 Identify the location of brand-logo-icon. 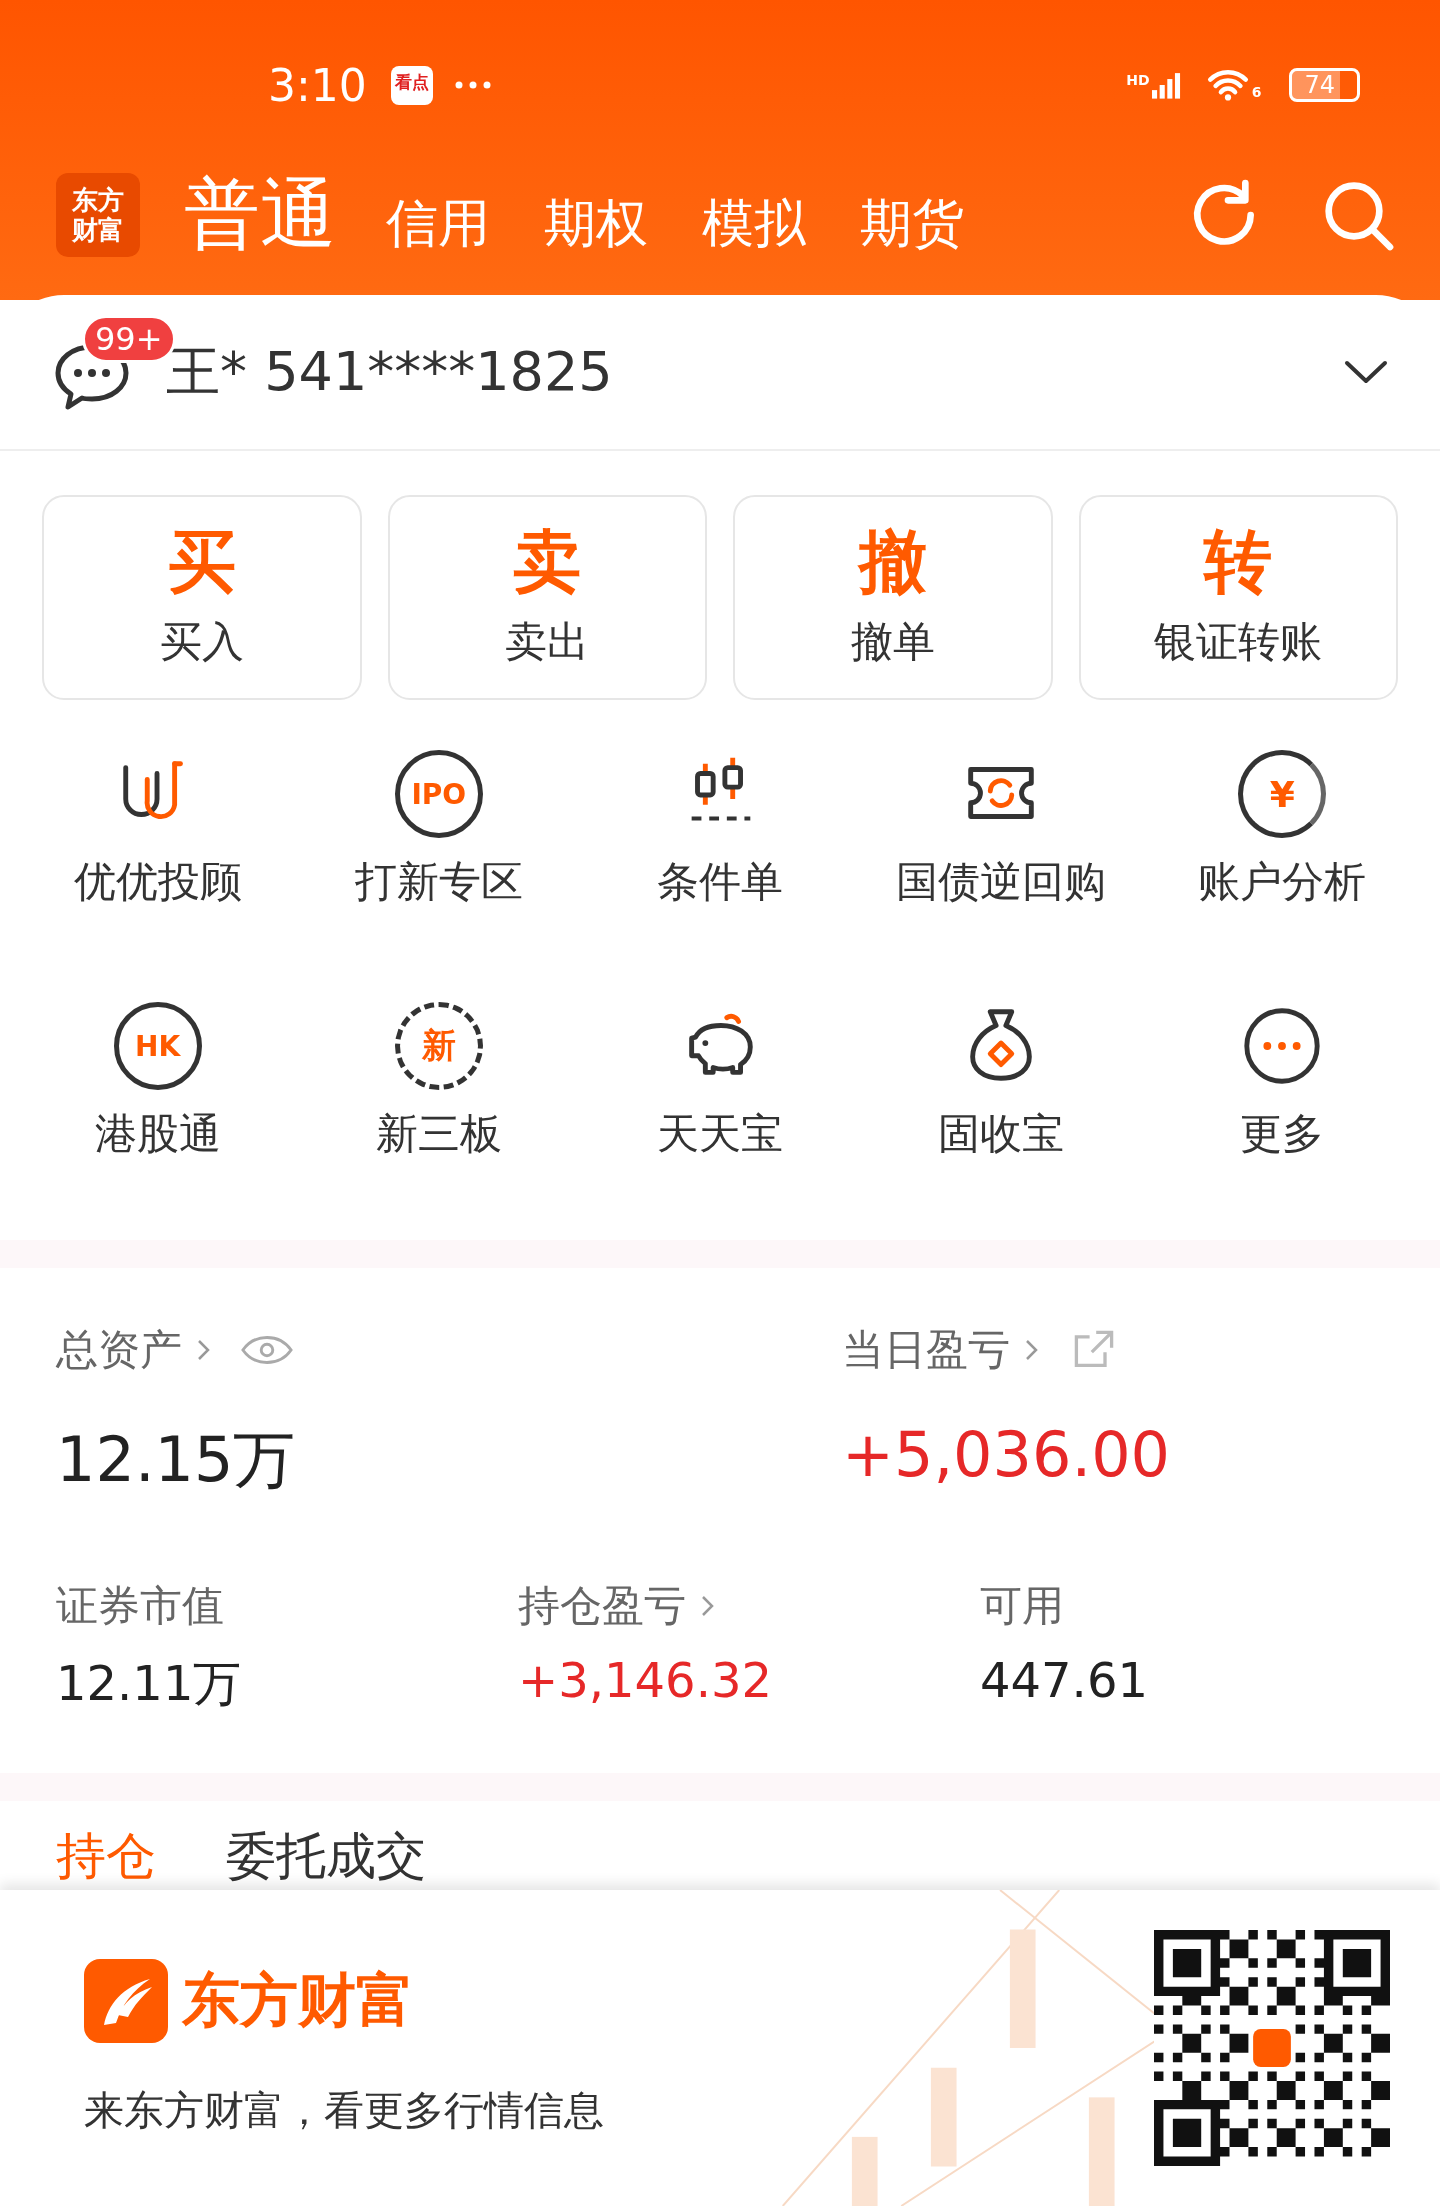
(126, 2000).